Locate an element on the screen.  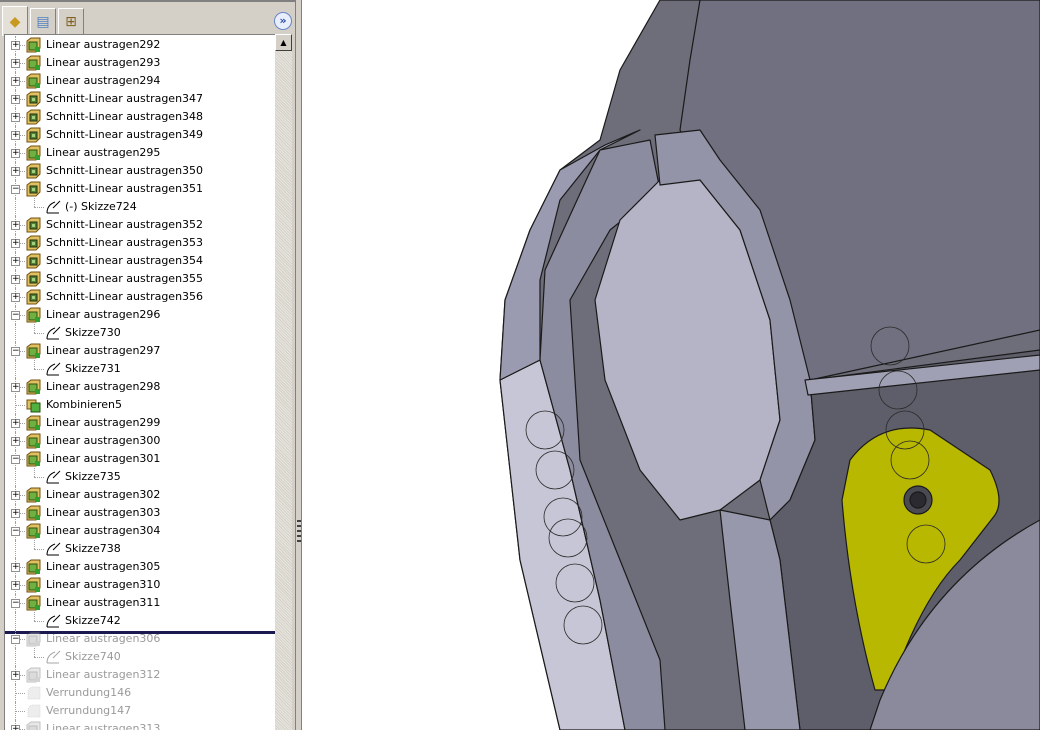
vertical-scrollbar: ▲ is located at coordinates (283, 382).